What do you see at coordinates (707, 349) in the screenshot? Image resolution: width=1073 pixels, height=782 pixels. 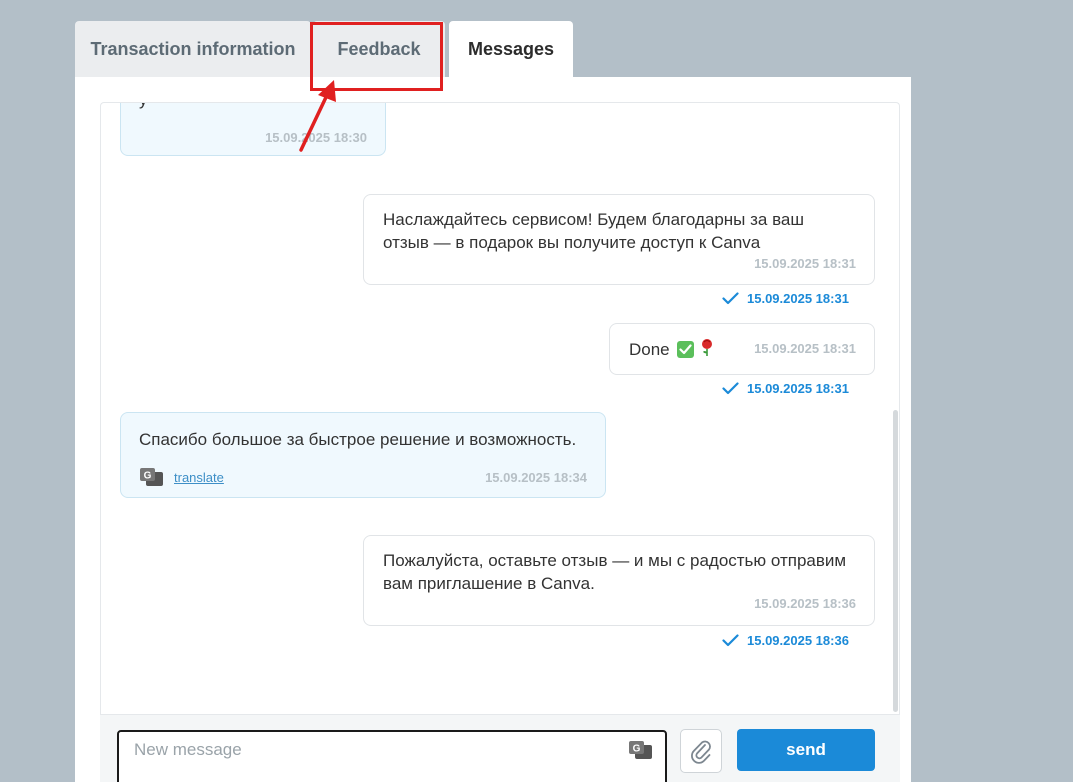 I see `rose-emoji` at bounding box center [707, 349].